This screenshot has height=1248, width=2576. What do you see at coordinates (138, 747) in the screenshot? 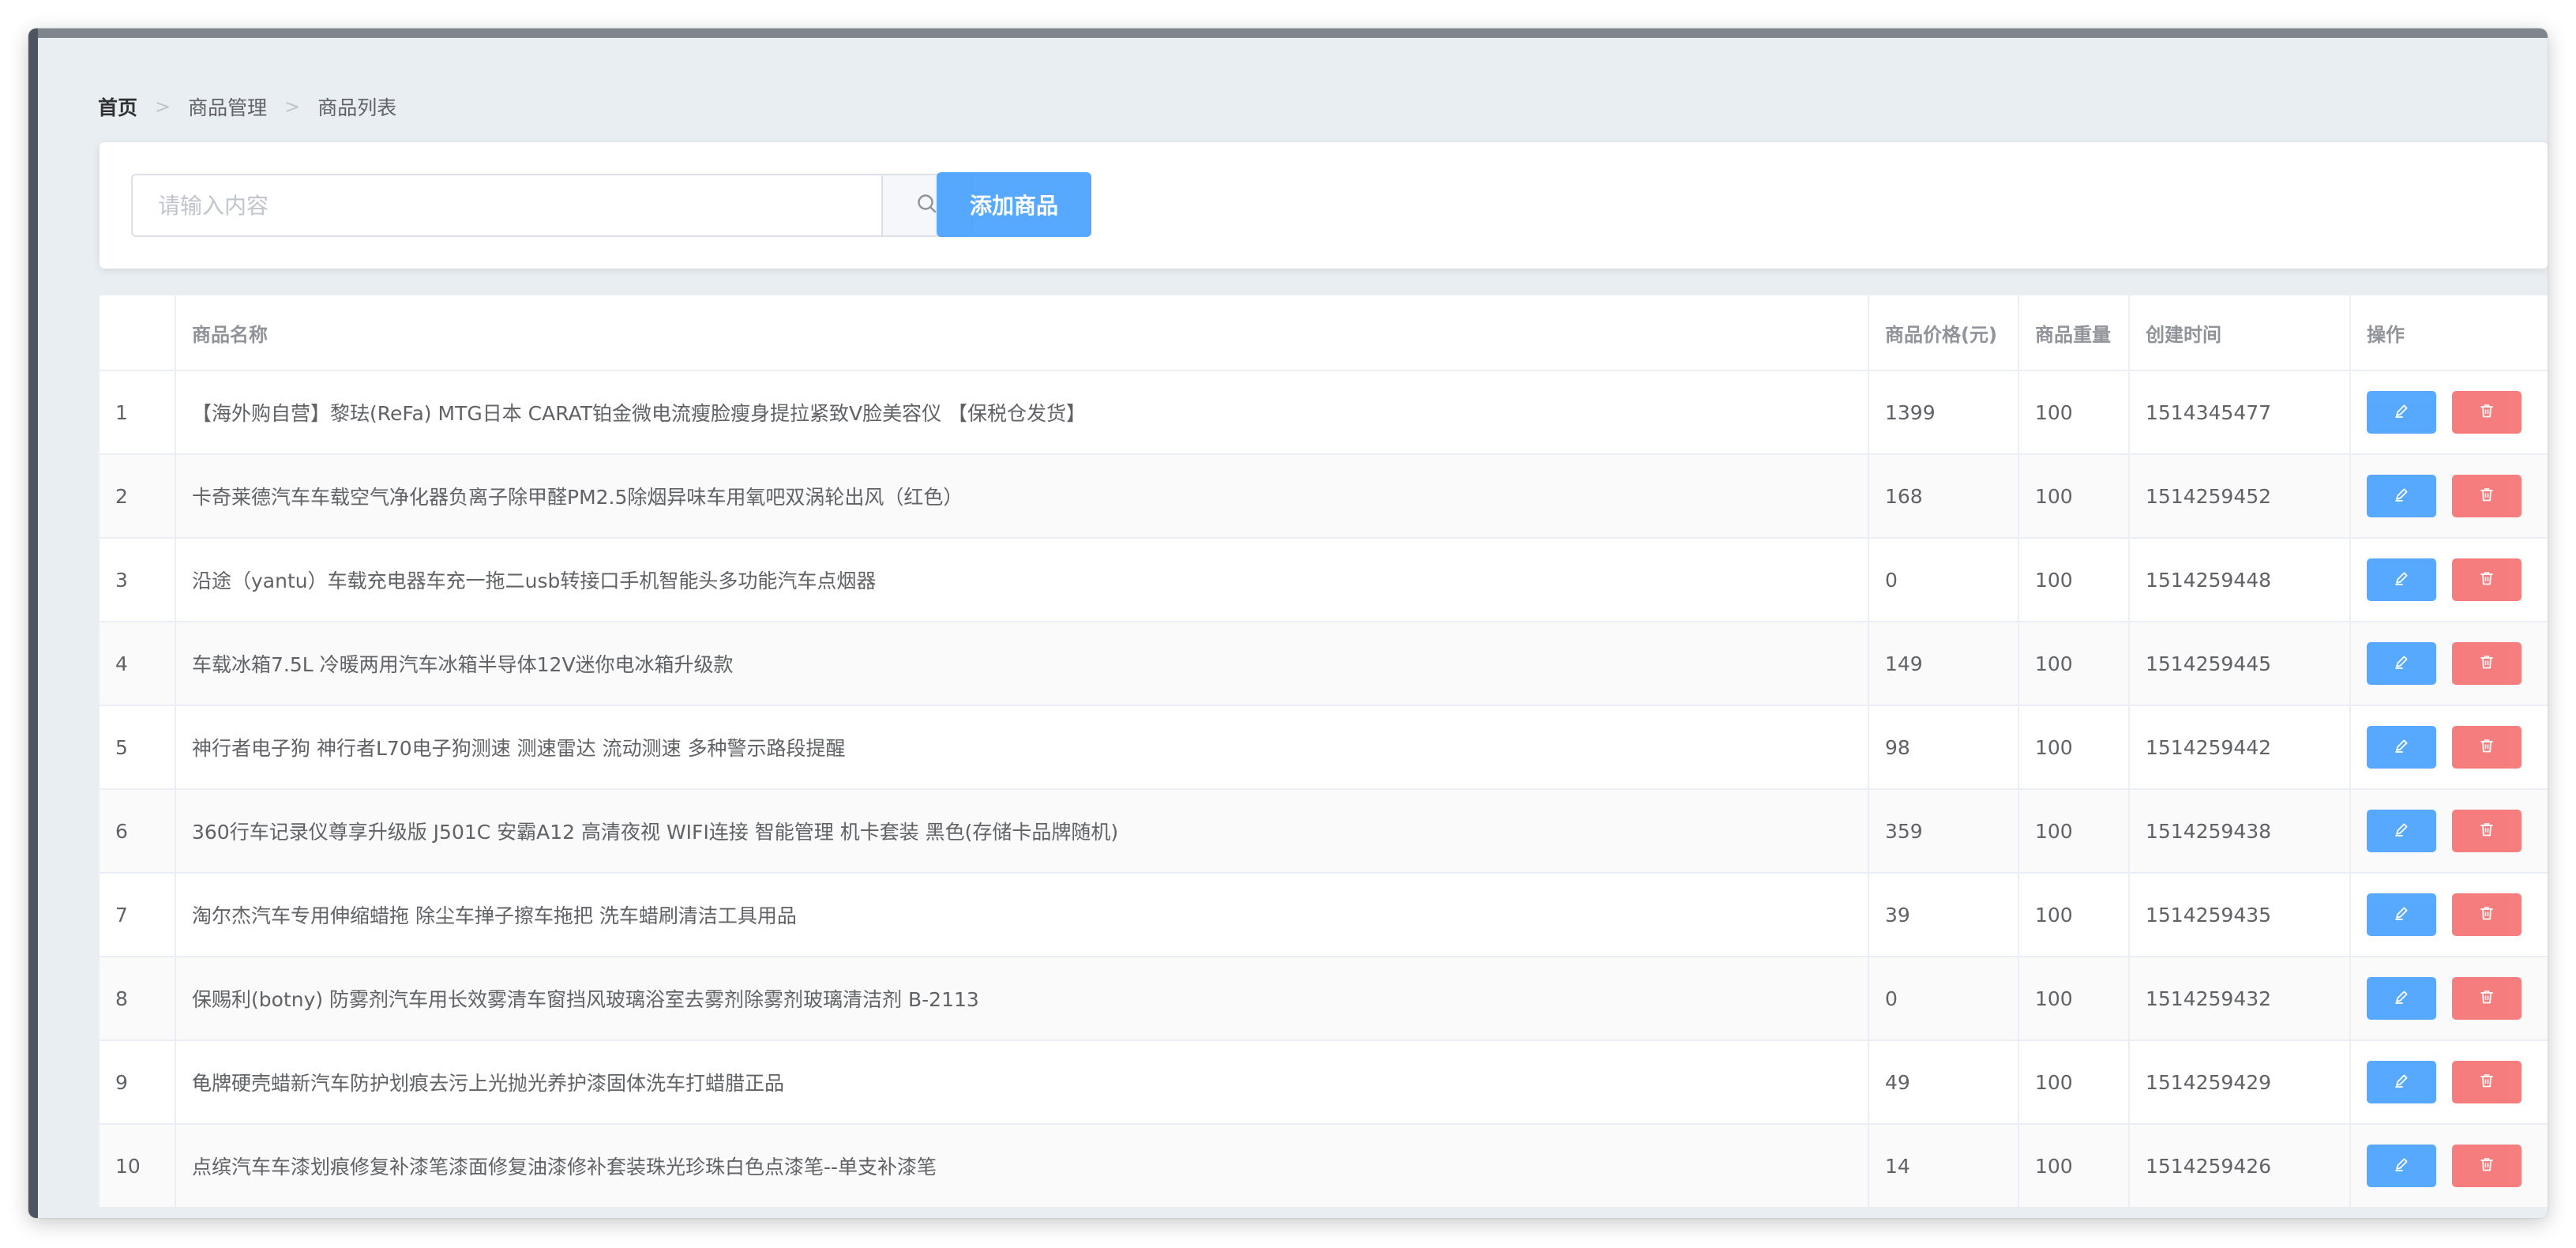
I see `cell-index: 5` at bounding box center [138, 747].